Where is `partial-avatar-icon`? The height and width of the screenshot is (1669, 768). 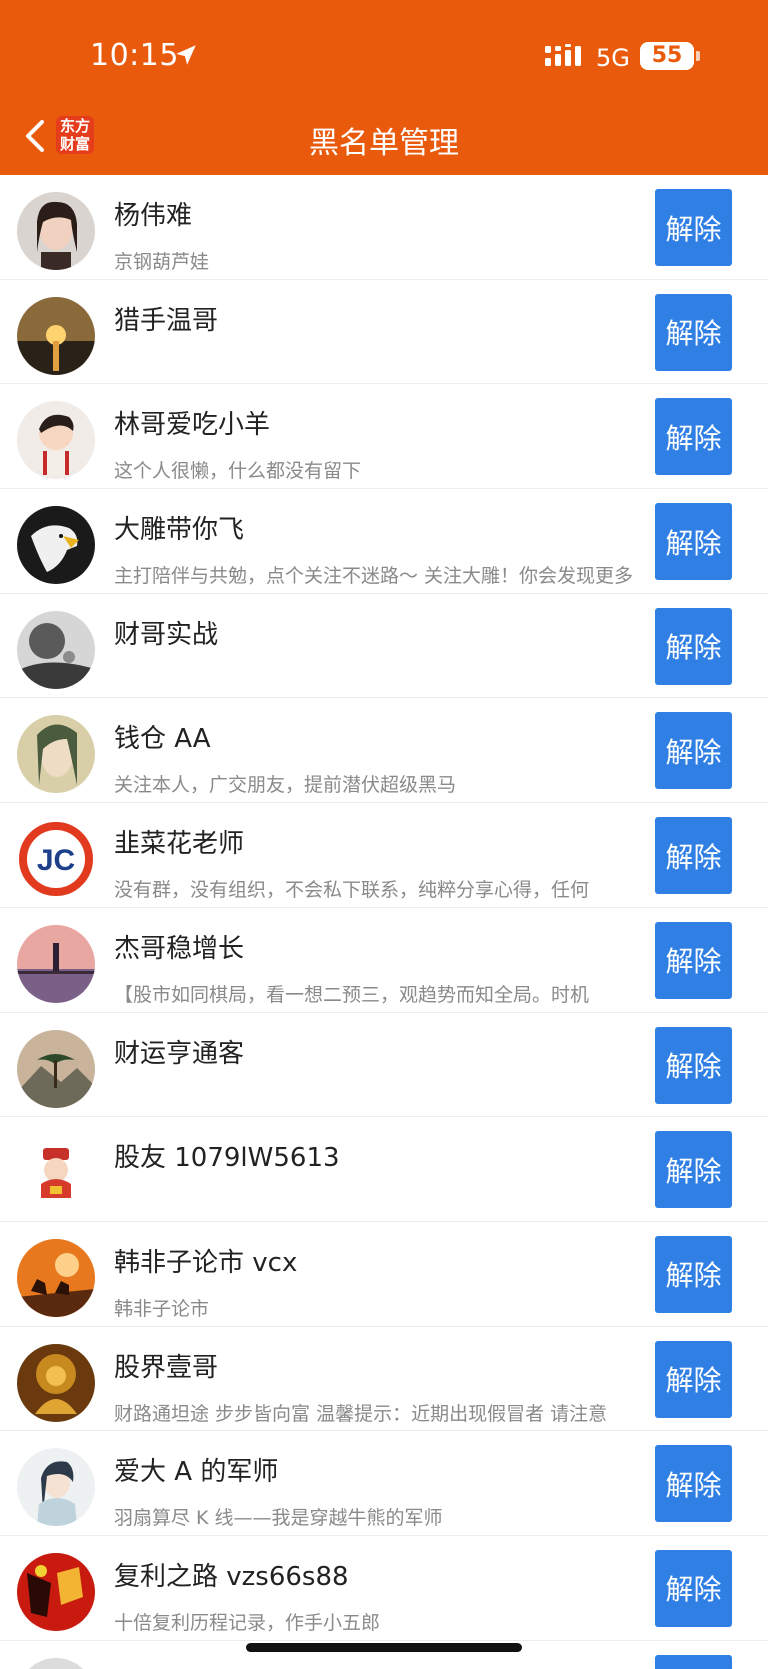
partial-avatar-icon is located at coordinates (56, 1663).